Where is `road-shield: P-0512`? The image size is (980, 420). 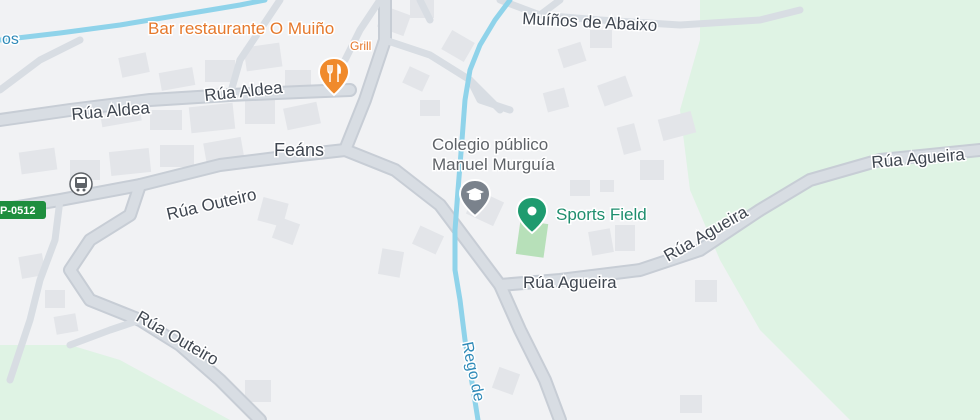 road-shield: P-0512 is located at coordinates (23, 210).